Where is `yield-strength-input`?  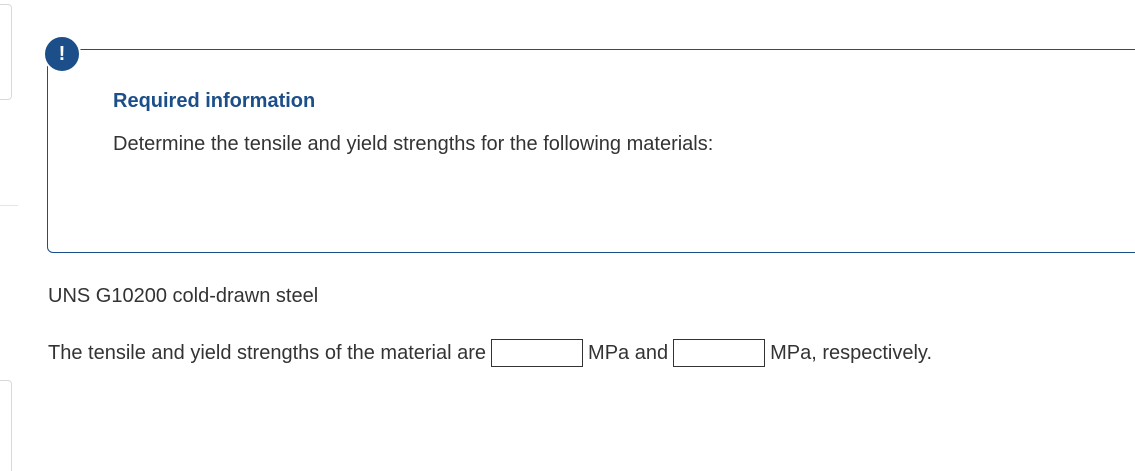
yield-strength-input is located at coordinates (719, 353).